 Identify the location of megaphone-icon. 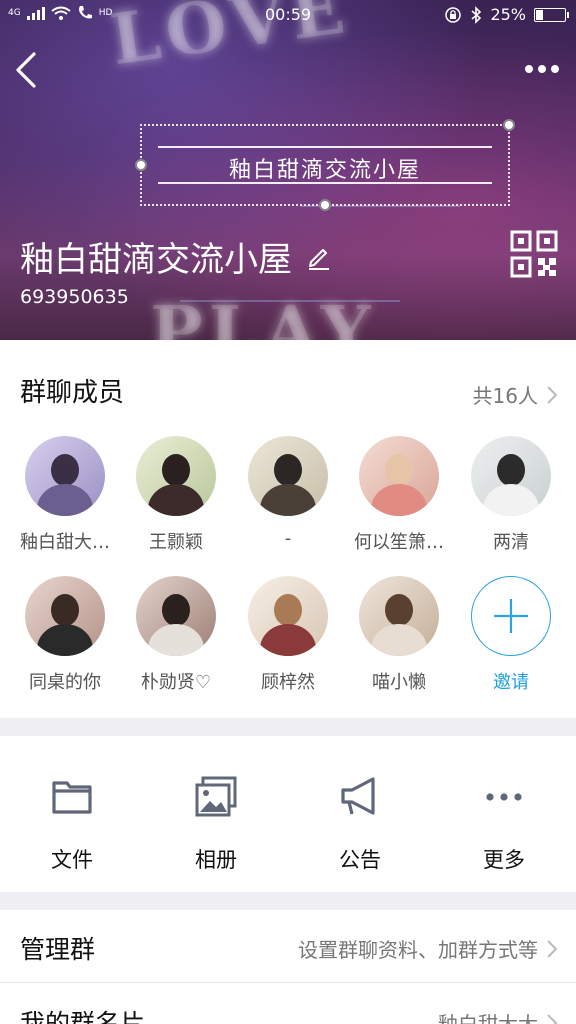
(358, 796).